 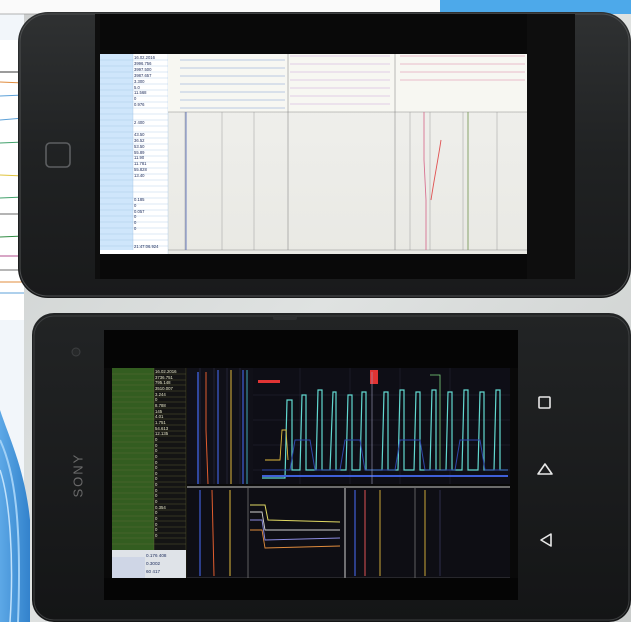 I want to click on sony-logo: SONY, so click(x=78, y=475).